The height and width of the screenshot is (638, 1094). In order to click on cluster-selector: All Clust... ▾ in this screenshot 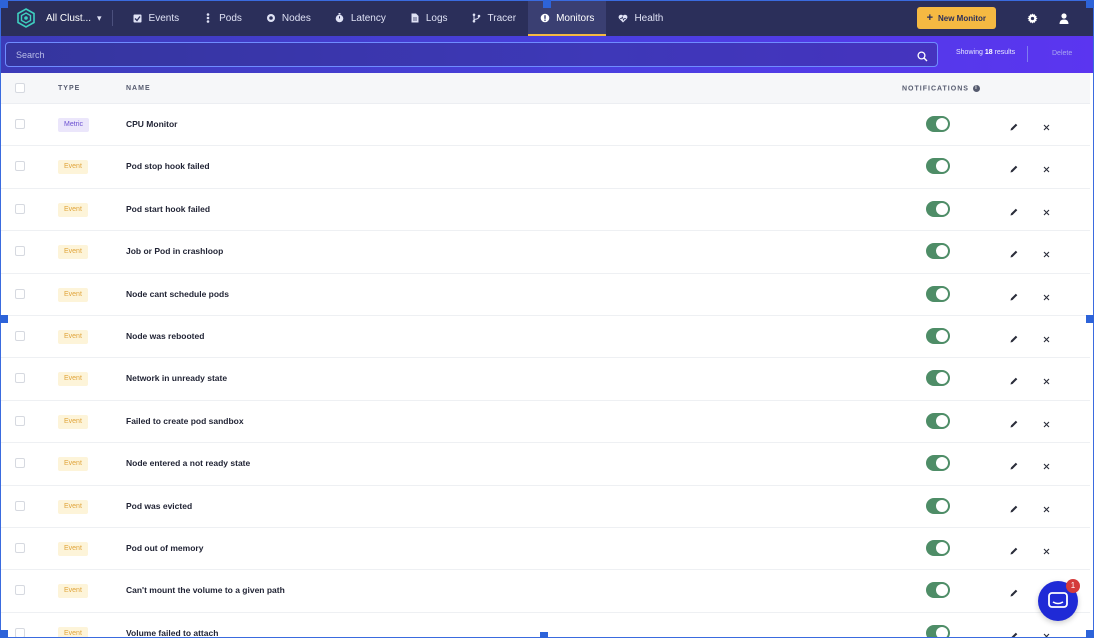, I will do `click(79, 18)`.